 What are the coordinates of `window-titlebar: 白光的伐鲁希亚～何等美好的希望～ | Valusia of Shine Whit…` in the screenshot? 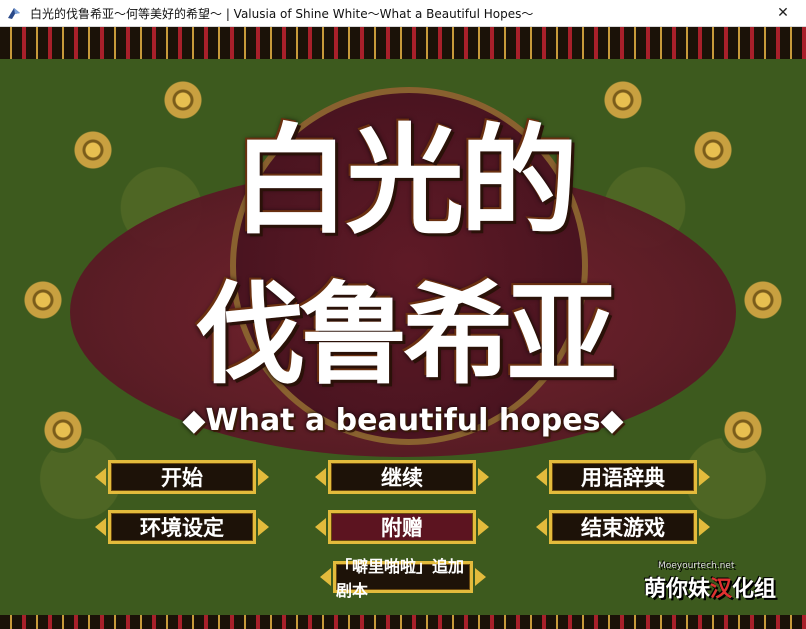 It's located at (403, 13).